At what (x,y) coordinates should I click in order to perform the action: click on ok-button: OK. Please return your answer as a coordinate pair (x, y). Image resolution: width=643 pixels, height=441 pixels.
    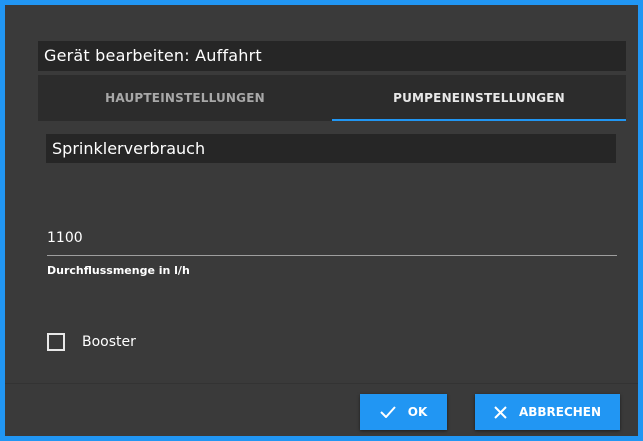
    Looking at the image, I should click on (403, 412).